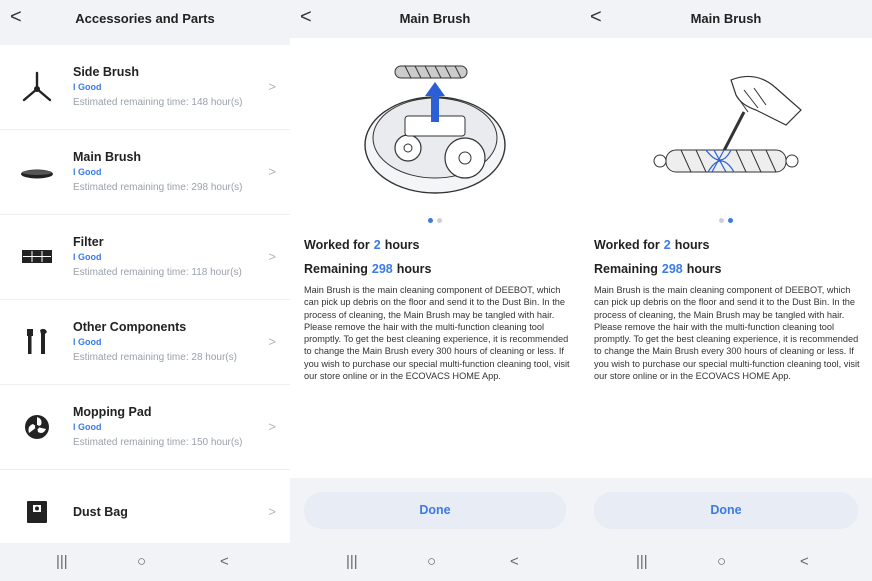 The image size is (872, 581). What do you see at coordinates (130, 327) in the screenshot?
I see `item-name: Other Components` at bounding box center [130, 327].